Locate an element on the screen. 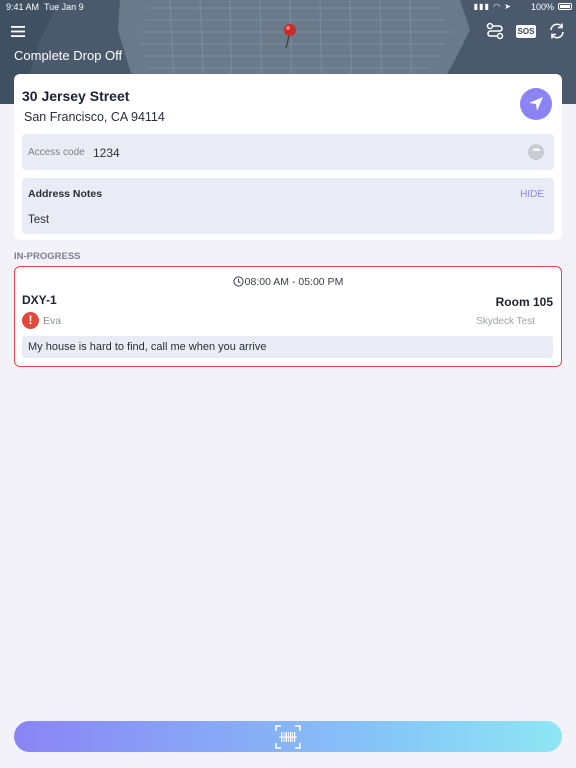  menu-button is located at coordinates (18, 31).